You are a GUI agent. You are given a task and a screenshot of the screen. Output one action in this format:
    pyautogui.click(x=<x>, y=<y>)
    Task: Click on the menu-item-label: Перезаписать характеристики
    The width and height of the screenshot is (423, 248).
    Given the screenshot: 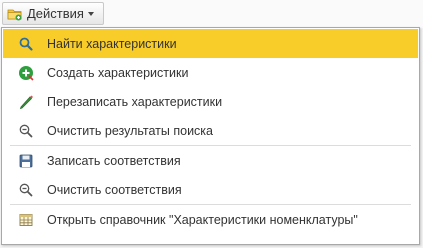 What is the action you would take?
    pyautogui.click(x=135, y=101)
    